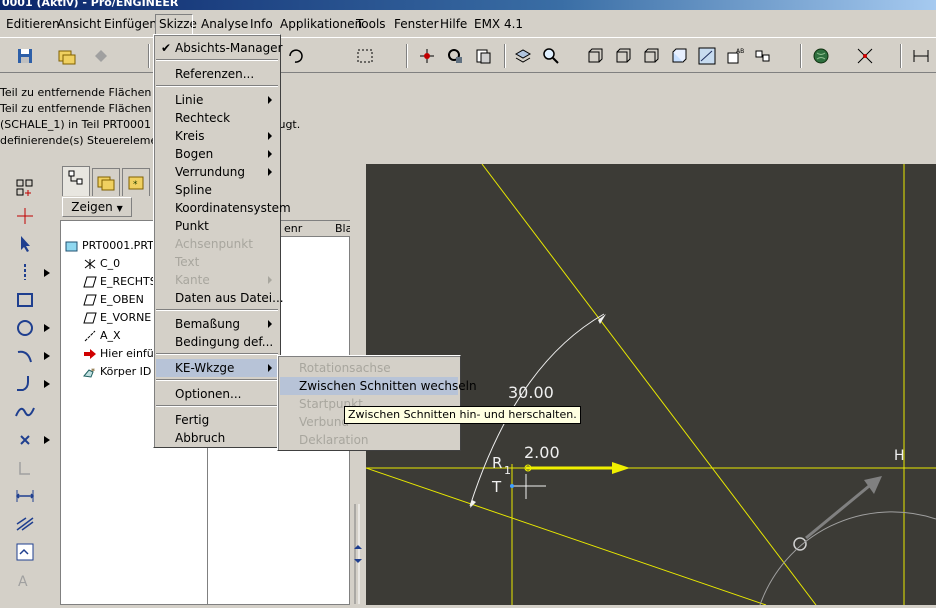 This screenshot has width=936, height=608. I want to click on tree-column-header: Bla, so click(341, 229).